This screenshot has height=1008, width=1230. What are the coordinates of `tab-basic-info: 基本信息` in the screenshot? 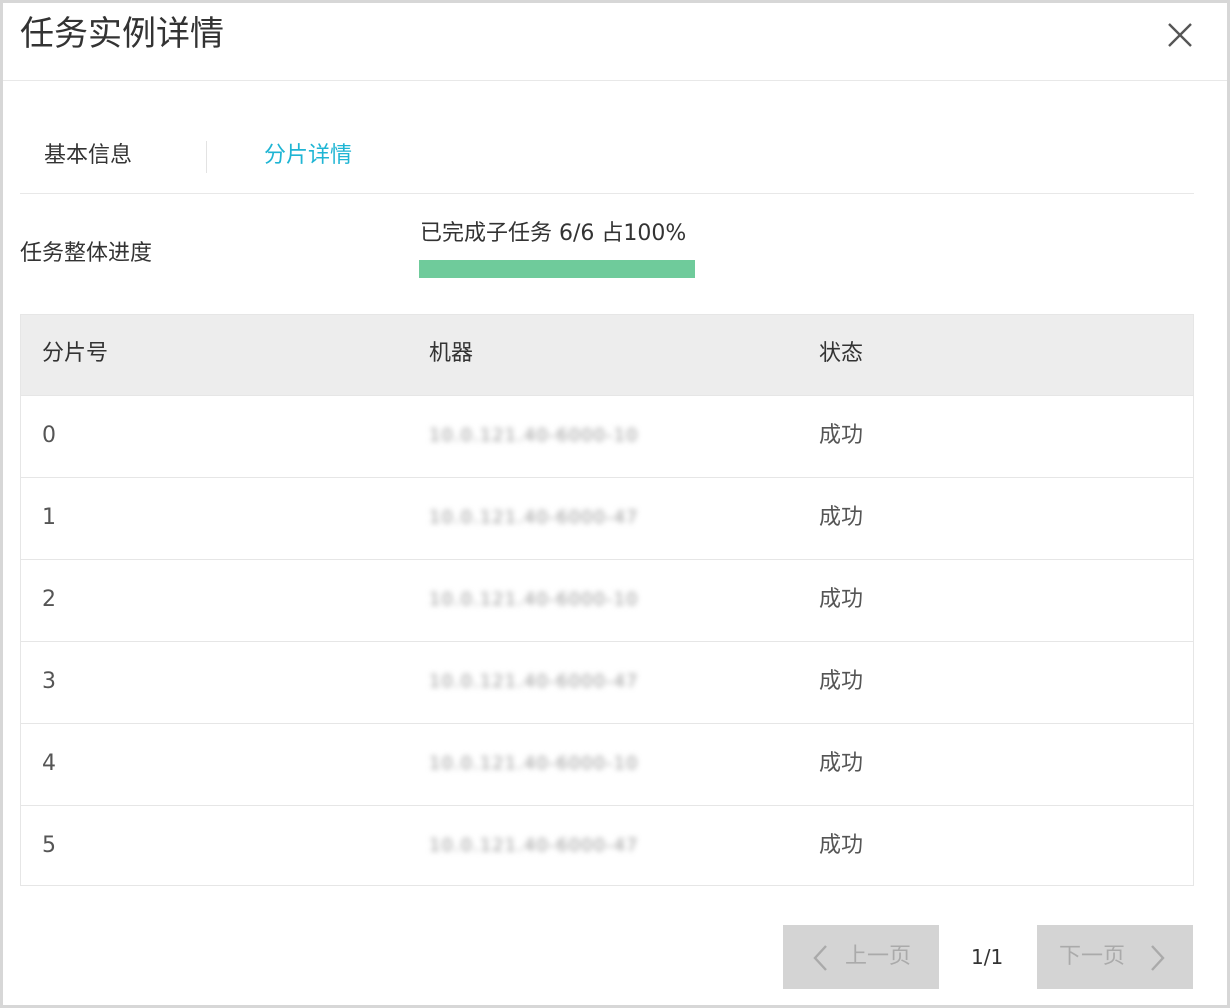 It's located at (88, 156).